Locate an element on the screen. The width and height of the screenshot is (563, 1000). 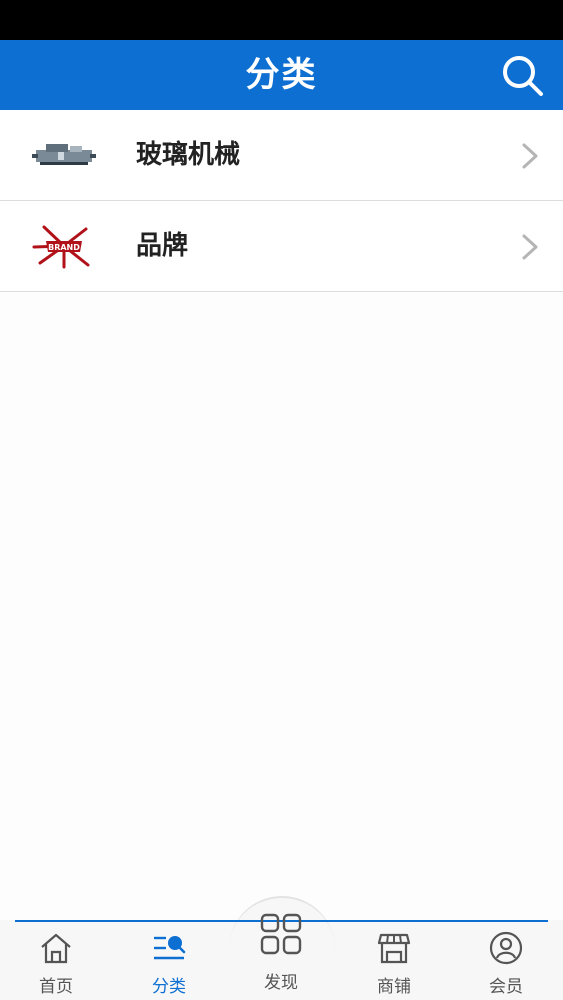
search-button is located at coordinates (522, 75).